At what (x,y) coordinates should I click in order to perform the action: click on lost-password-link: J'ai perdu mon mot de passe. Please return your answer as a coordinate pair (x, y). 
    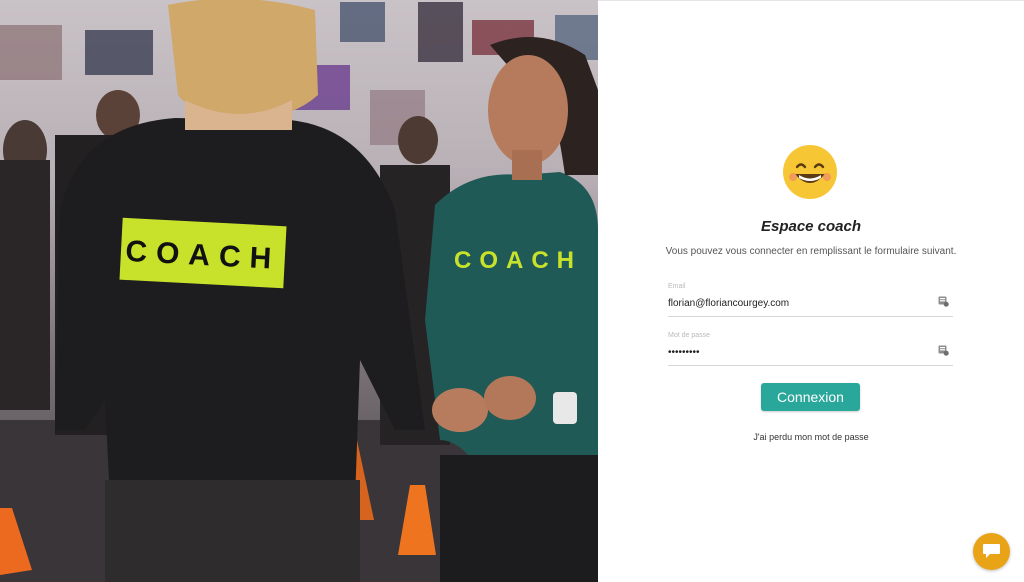
    Looking at the image, I should click on (811, 437).